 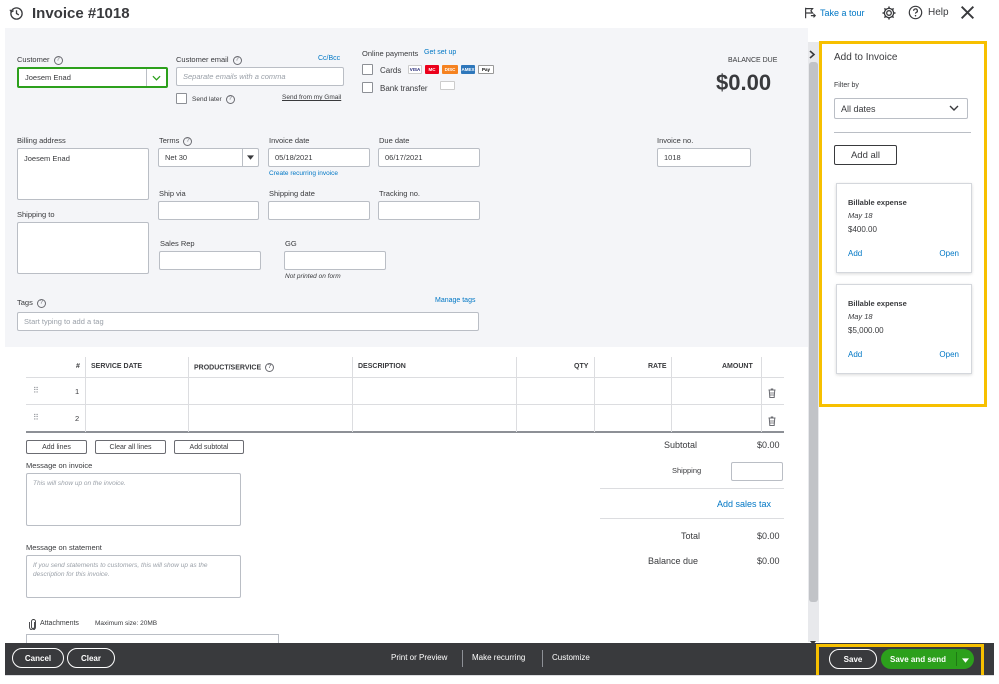 What do you see at coordinates (901, 108) in the screenshot?
I see `filter-by-select: All dates` at bounding box center [901, 108].